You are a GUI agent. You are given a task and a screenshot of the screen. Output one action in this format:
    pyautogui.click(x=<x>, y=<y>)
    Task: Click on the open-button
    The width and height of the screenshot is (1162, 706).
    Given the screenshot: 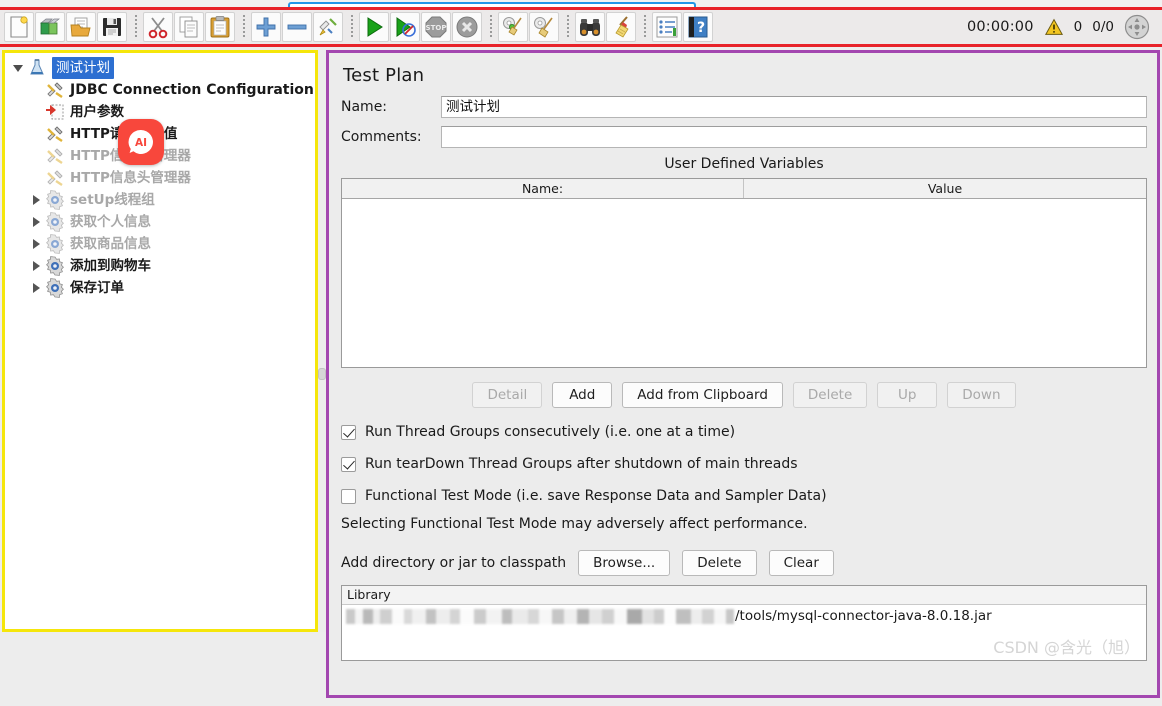 What is the action you would take?
    pyautogui.click(x=81, y=27)
    